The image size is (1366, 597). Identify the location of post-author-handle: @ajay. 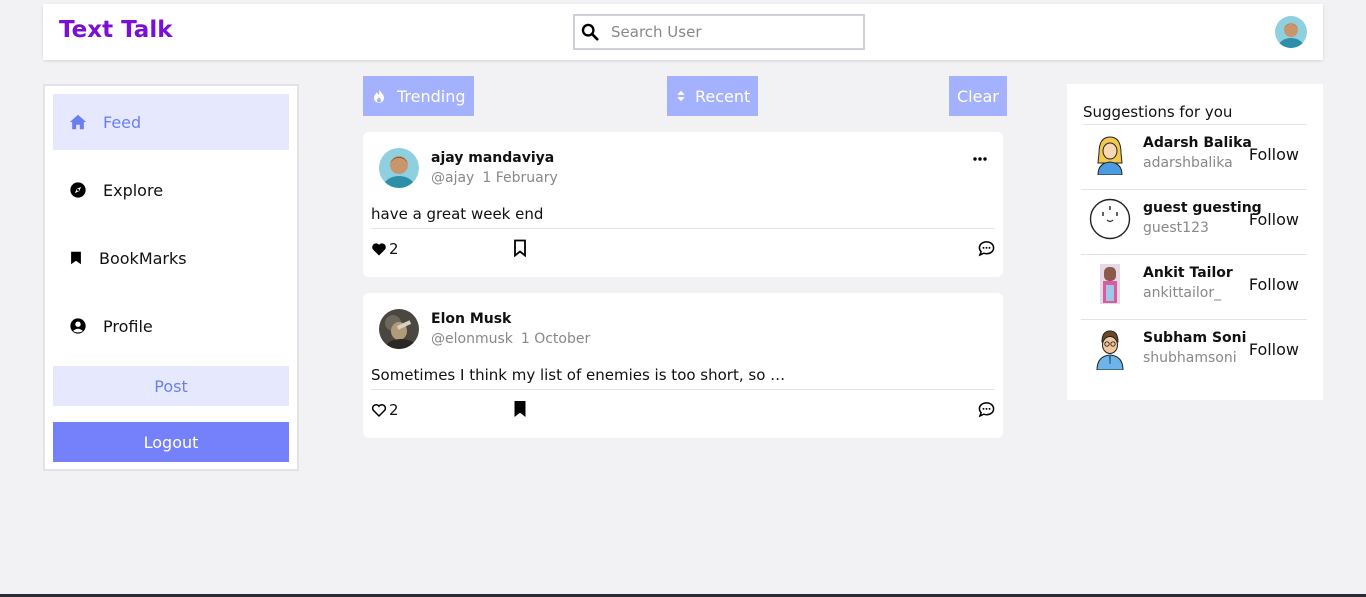
(453, 178).